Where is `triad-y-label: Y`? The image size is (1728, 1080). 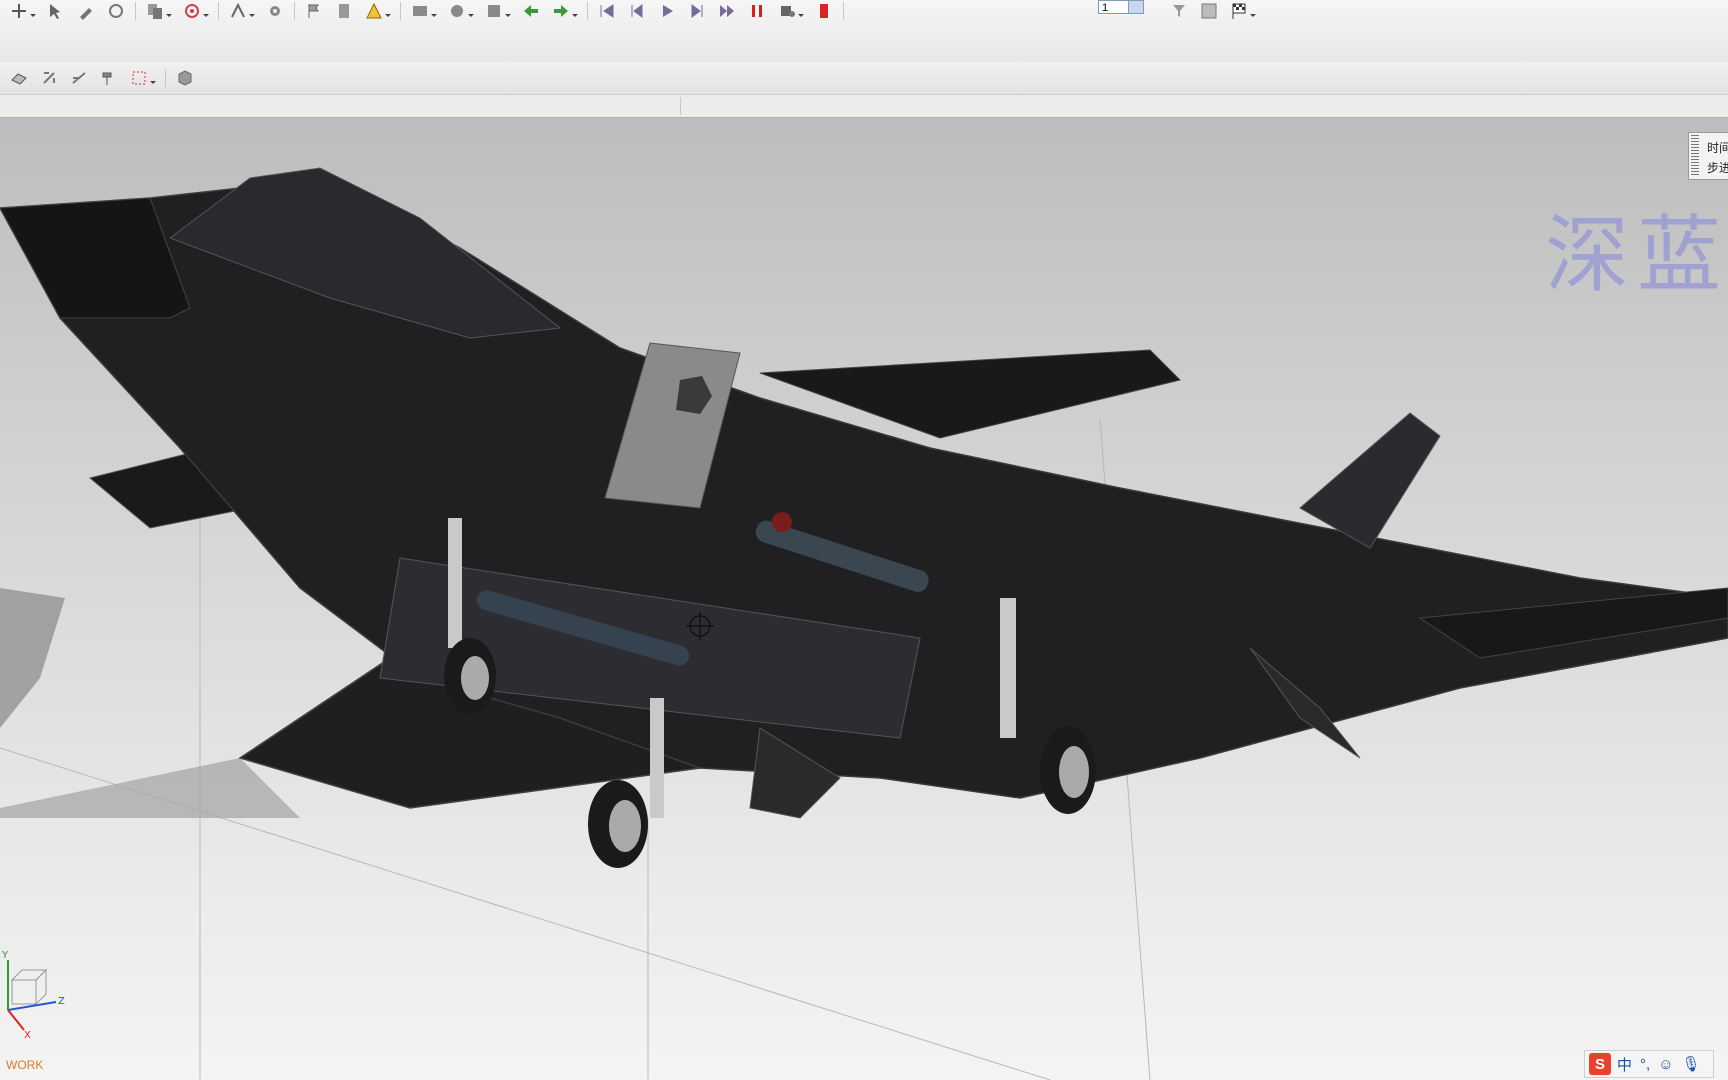 triad-y-label: Y is located at coordinates (5, 955).